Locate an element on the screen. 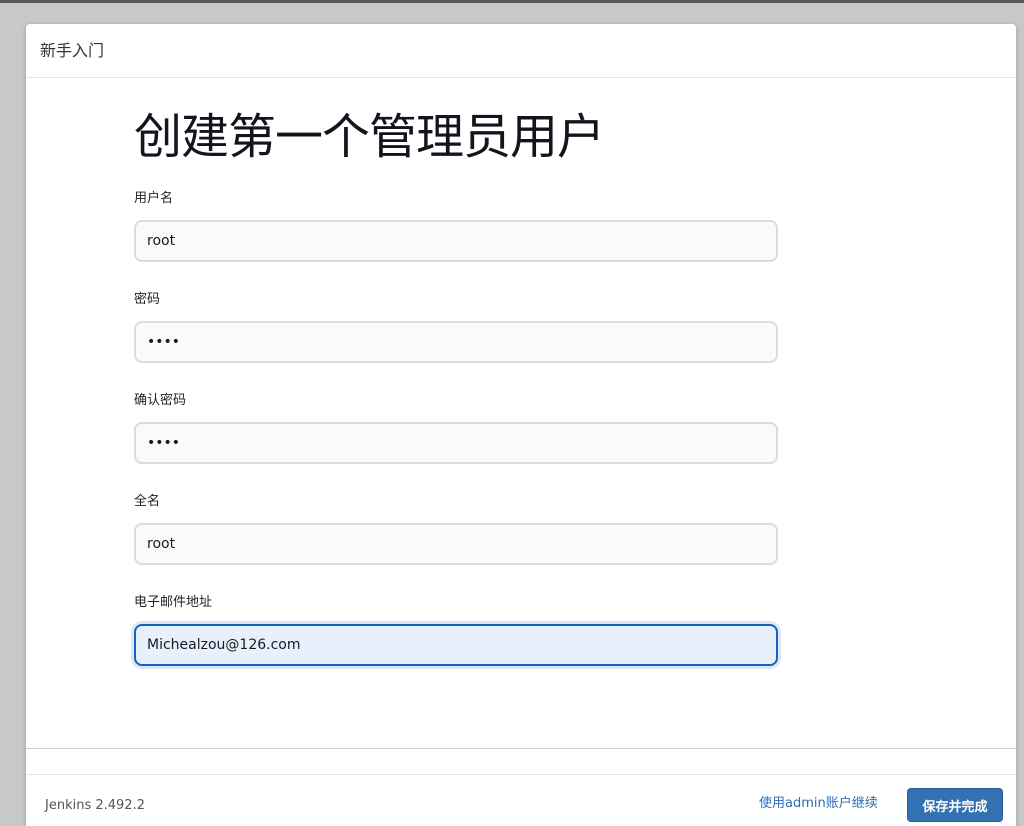 The image size is (1024, 826). dialog-title: 新手入门 is located at coordinates (72, 50).